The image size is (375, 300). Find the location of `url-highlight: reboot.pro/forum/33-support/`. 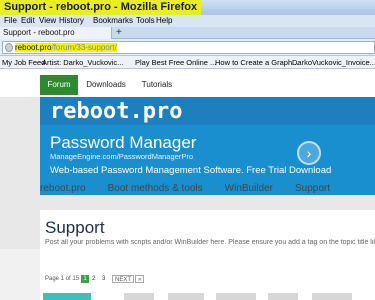

url-highlight: reboot.pro/forum/33-support/ is located at coordinates (66, 47).